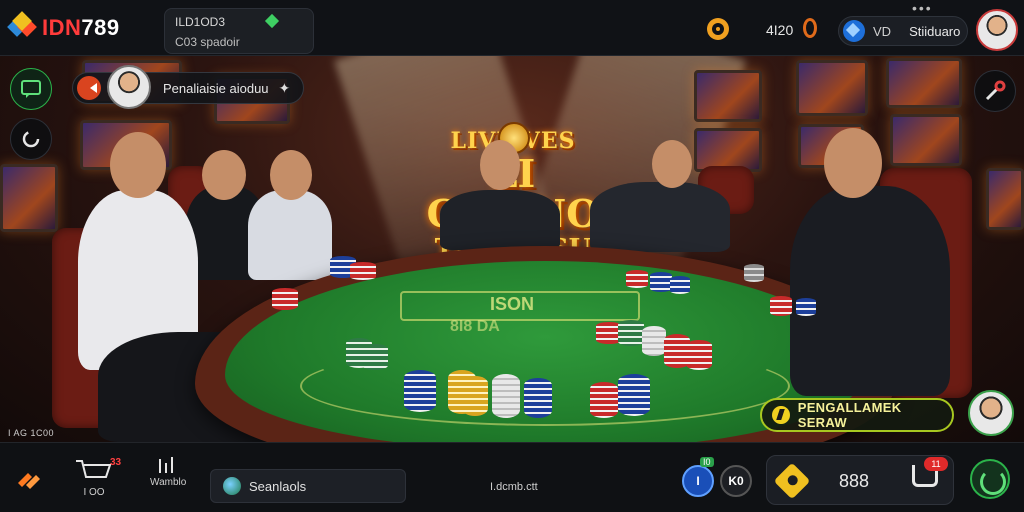  Describe the element at coordinates (200, 22) in the screenshot. I see `account-line1: ILD1OD3` at that location.